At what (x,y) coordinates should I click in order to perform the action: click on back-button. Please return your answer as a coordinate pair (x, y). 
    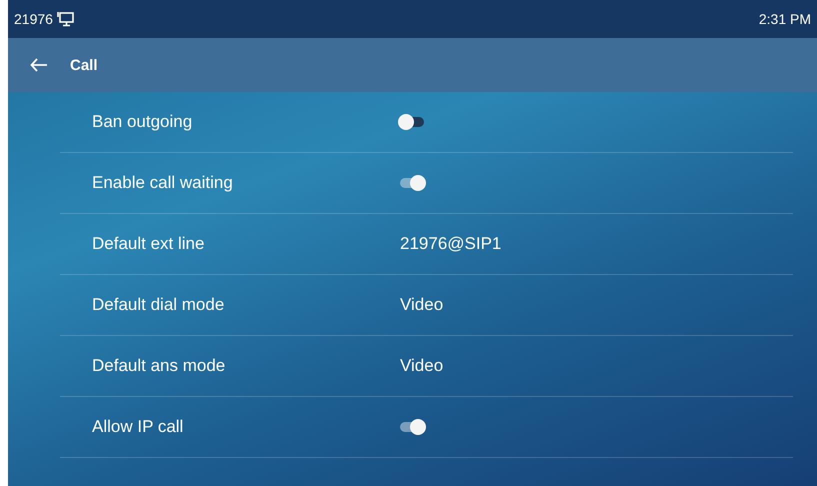
    Looking at the image, I should click on (39, 65).